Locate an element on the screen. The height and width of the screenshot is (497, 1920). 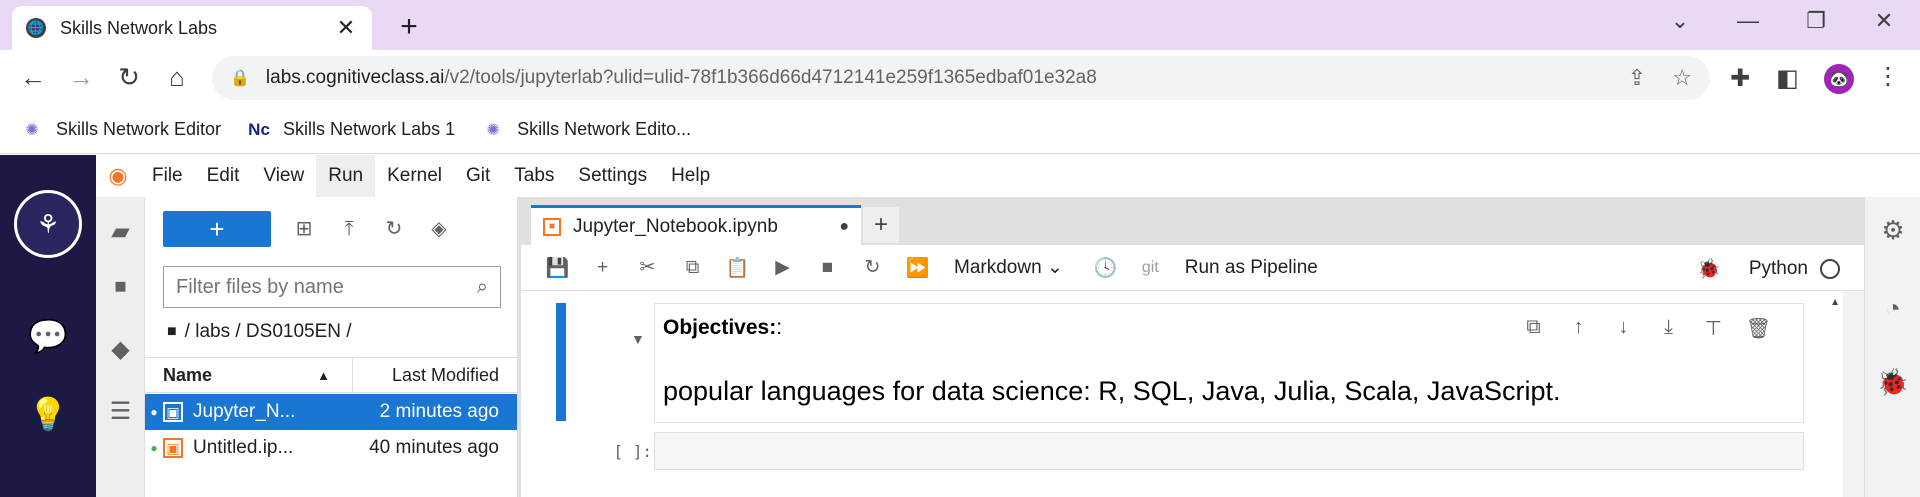
resource-usage-gauge-icon: ◔ is located at coordinates (1892, 308).